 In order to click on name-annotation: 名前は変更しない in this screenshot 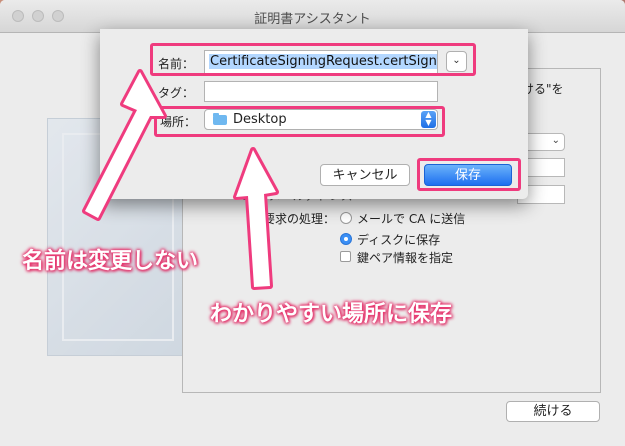, I will do `click(110, 261)`.